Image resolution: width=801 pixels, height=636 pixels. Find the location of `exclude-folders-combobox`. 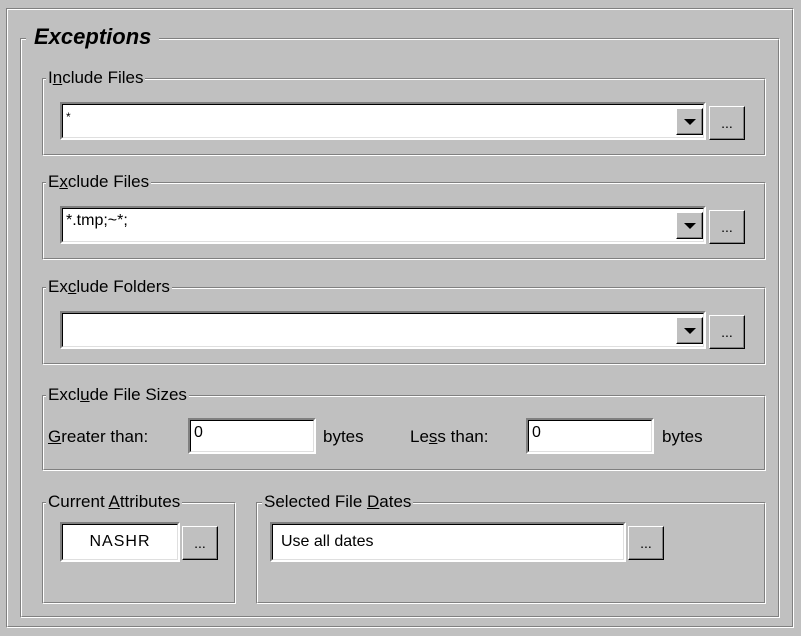

exclude-folders-combobox is located at coordinates (383, 330).